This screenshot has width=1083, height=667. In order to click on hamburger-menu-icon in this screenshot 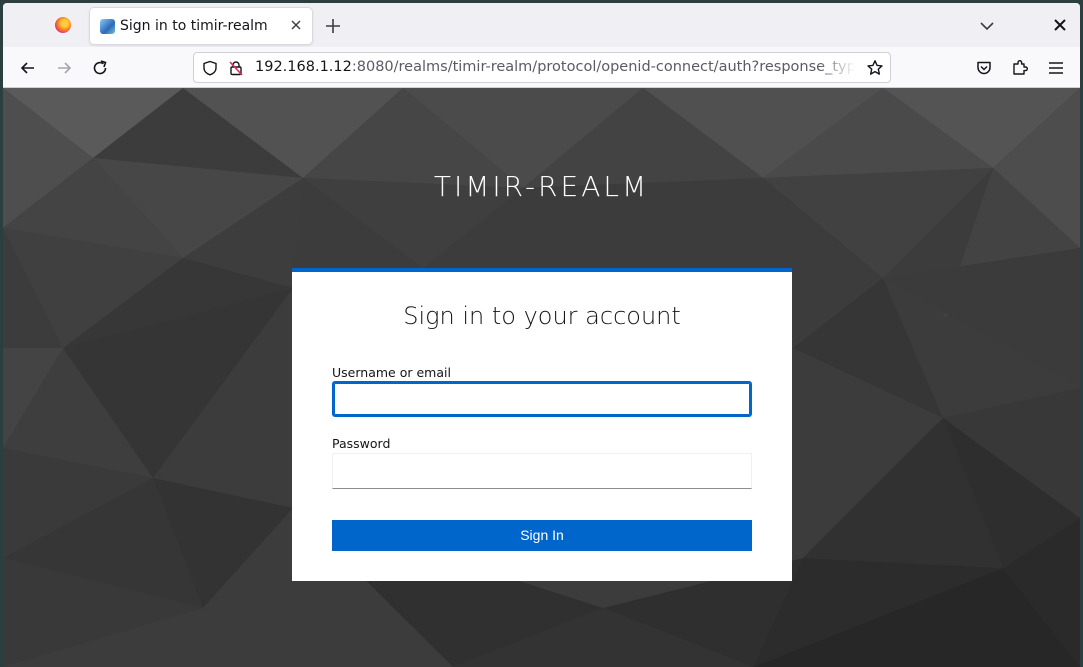, I will do `click(1056, 68)`.